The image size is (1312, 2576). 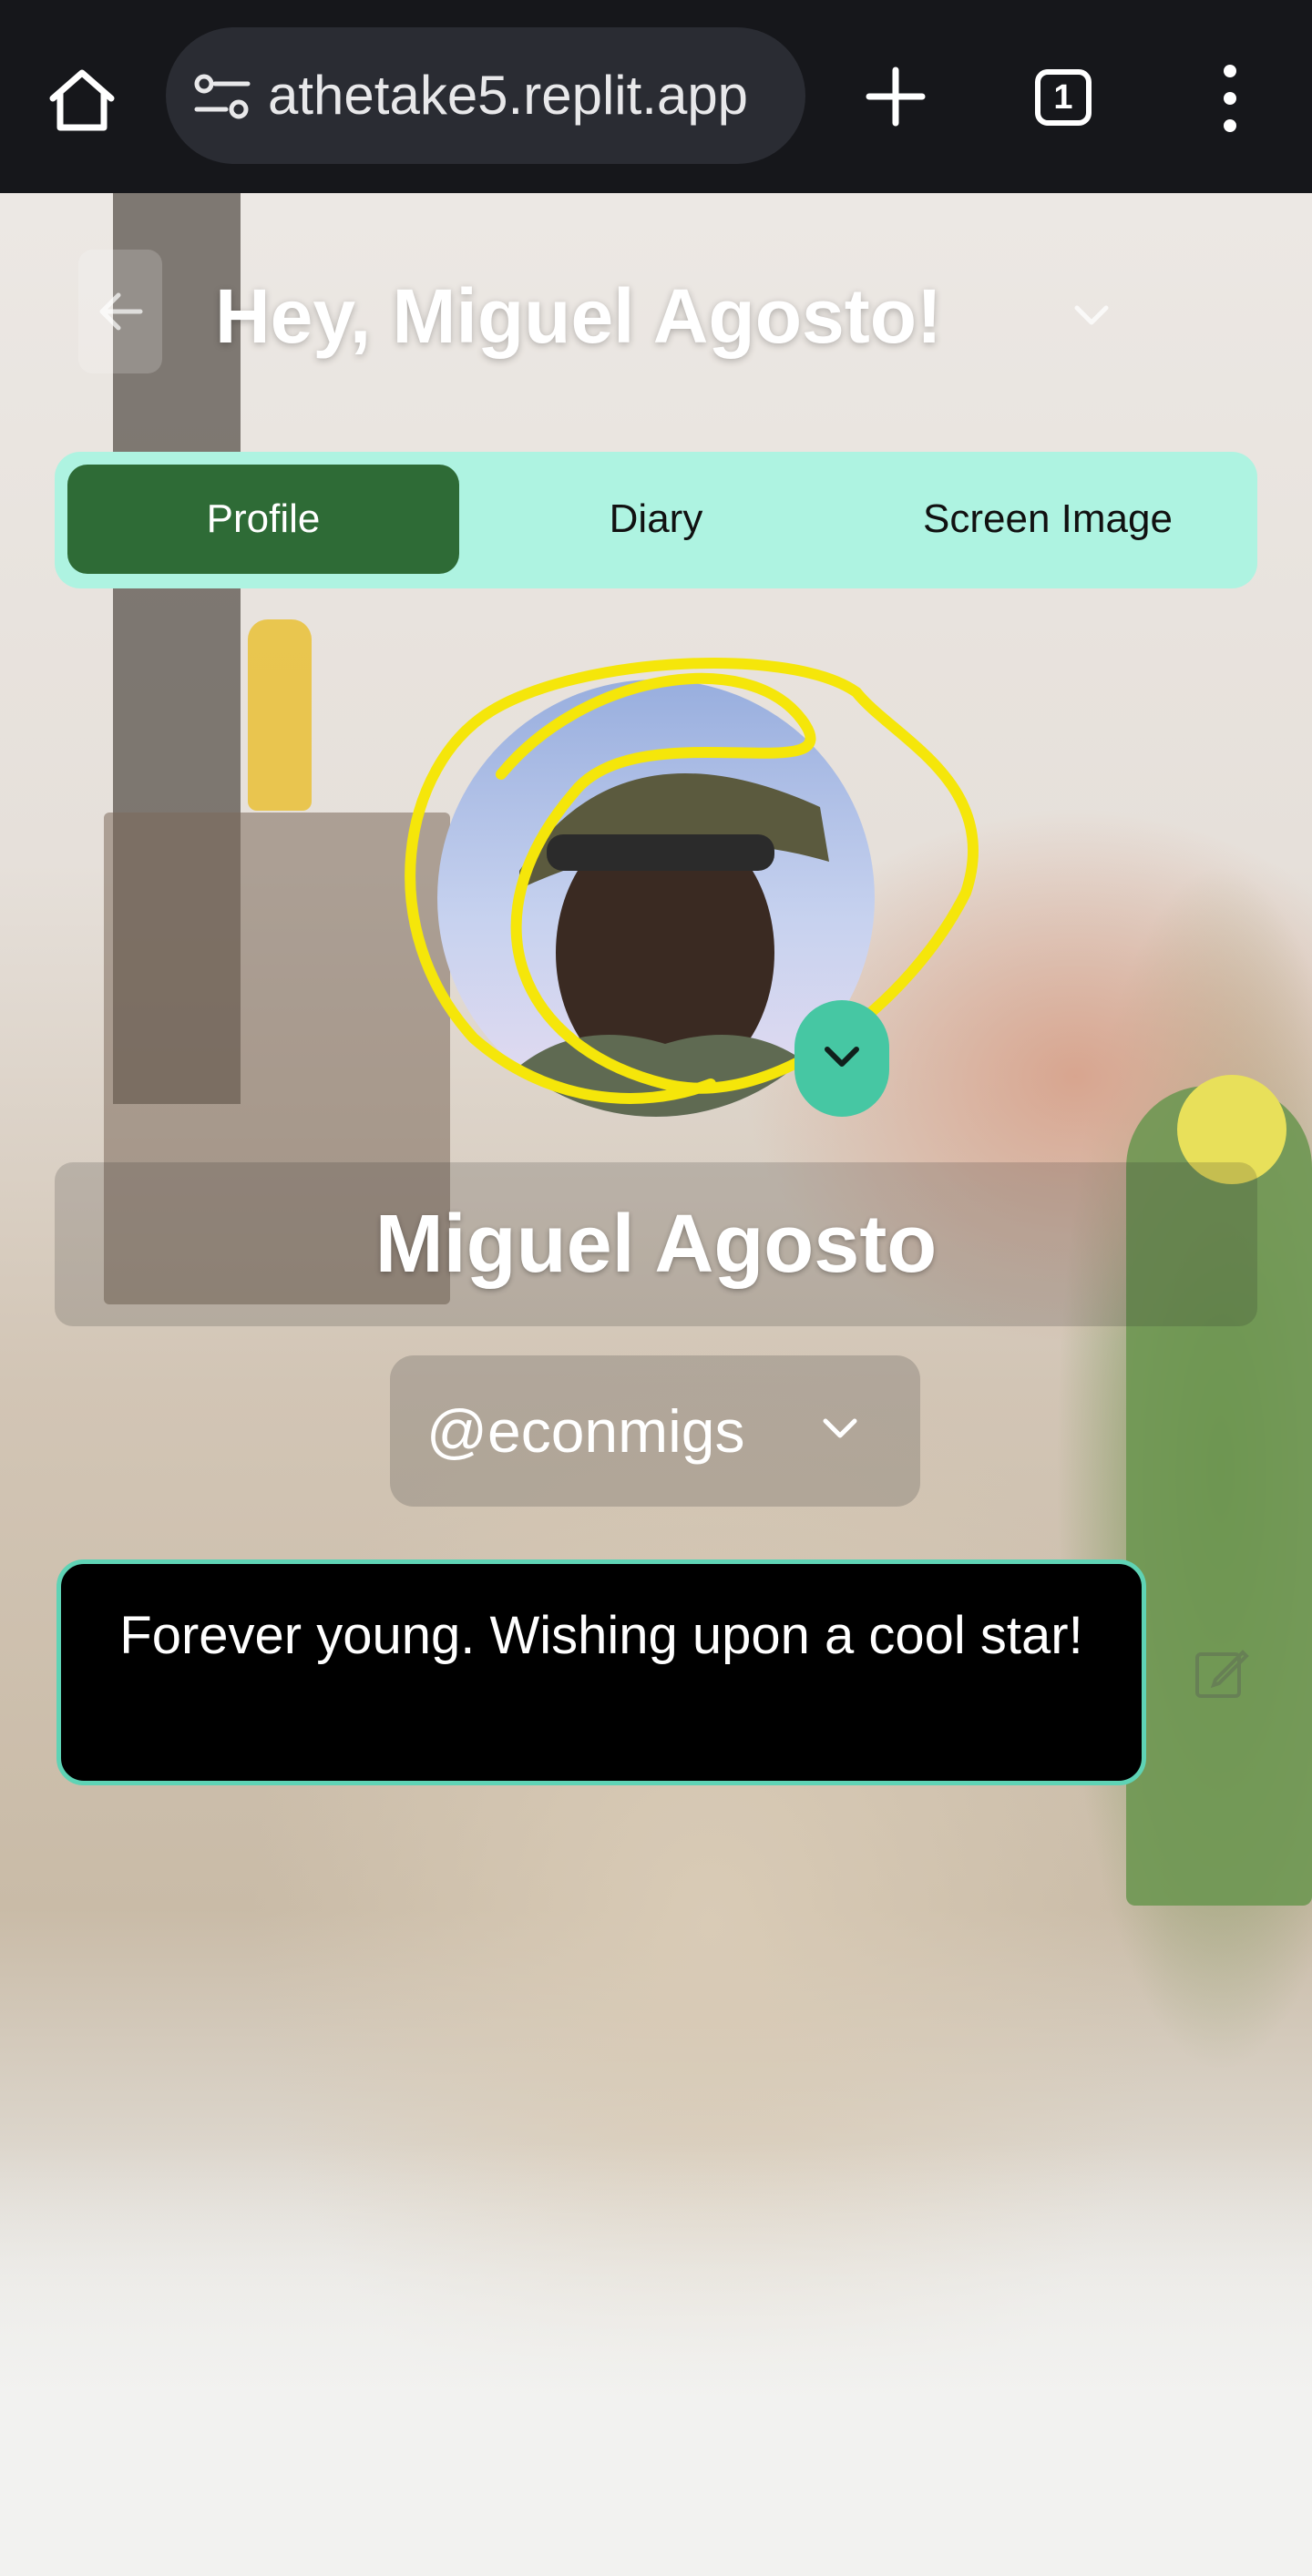 I want to click on address-bar: athetake5.replit.app, so click(x=485, y=95).